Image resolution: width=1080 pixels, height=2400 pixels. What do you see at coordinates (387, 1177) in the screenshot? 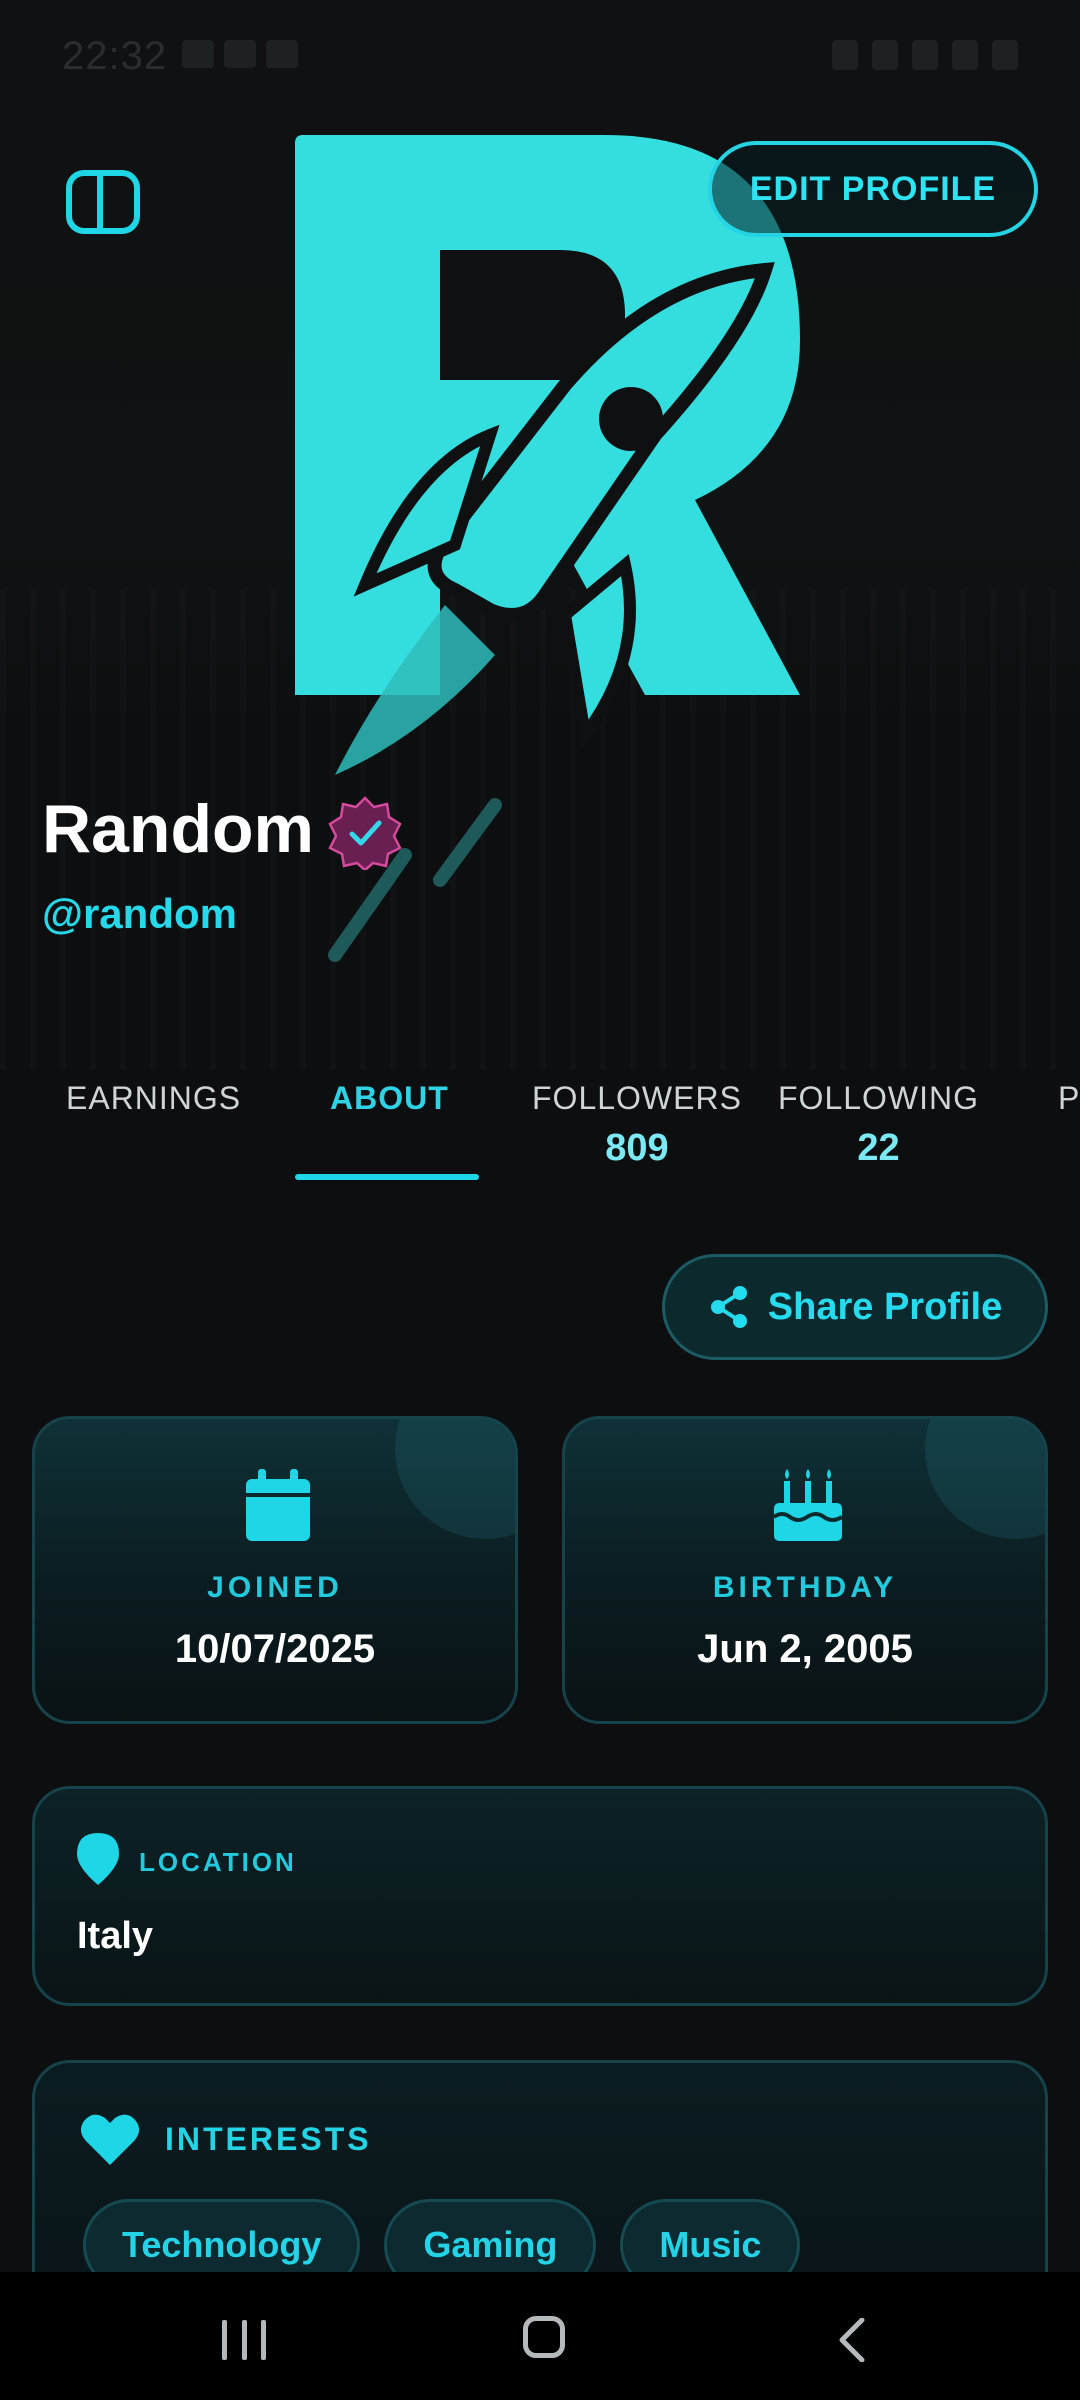
I see `active-tab-indicator` at bounding box center [387, 1177].